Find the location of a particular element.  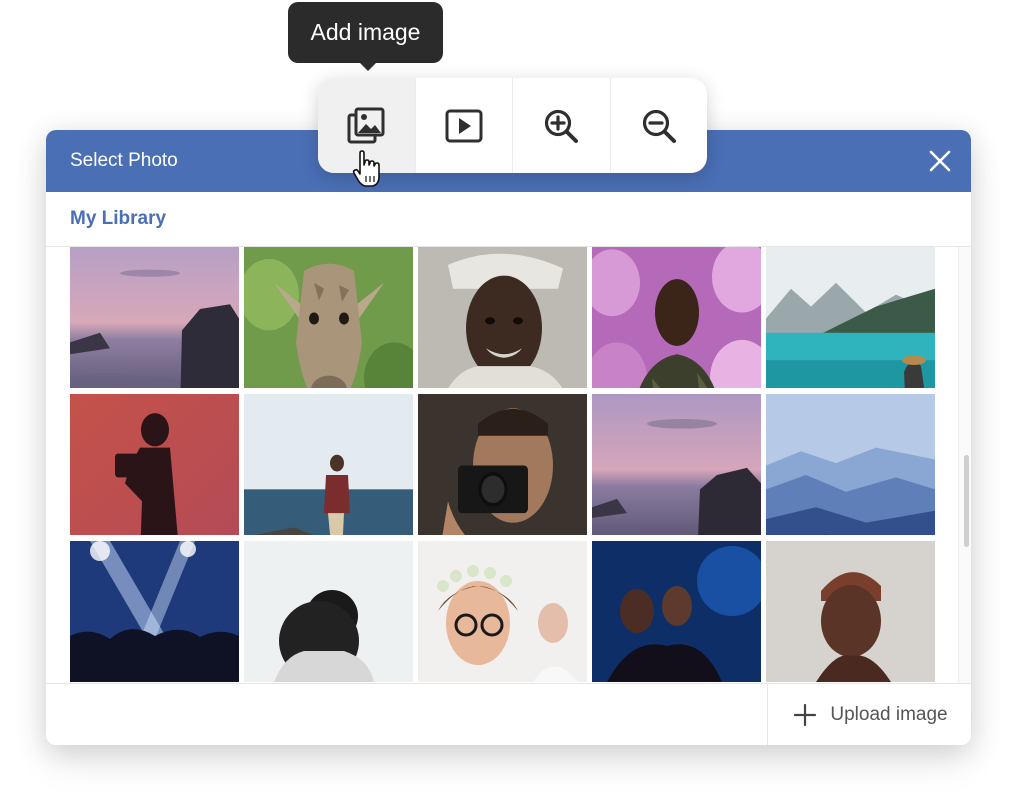

silhouette-image is located at coordinates (154, 464).